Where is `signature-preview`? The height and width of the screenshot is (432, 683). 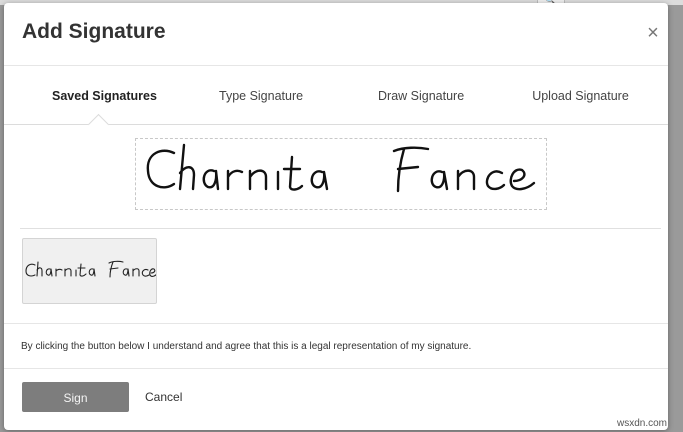 signature-preview is located at coordinates (341, 174).